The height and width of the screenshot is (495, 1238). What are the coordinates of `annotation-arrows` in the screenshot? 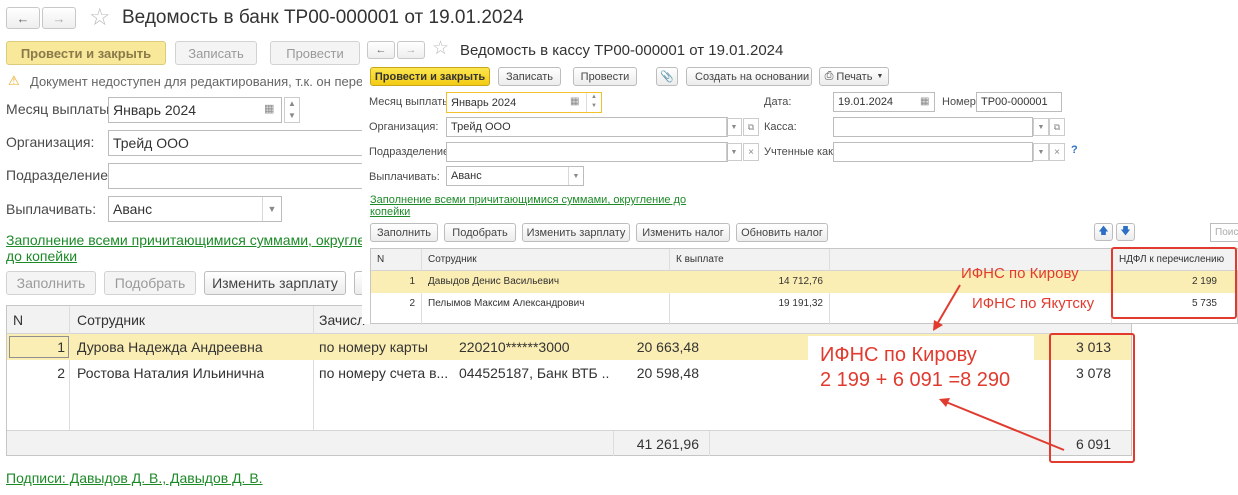 It's located at (999, 367).